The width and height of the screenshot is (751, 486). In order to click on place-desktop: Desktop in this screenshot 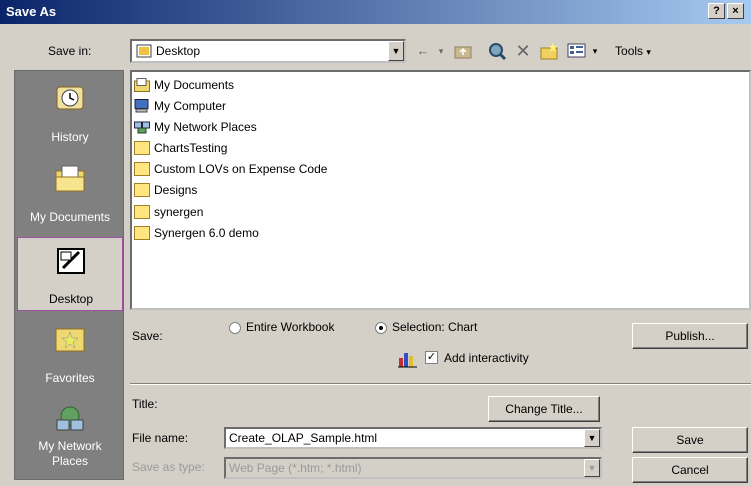, I will do `click(70, 274)`.